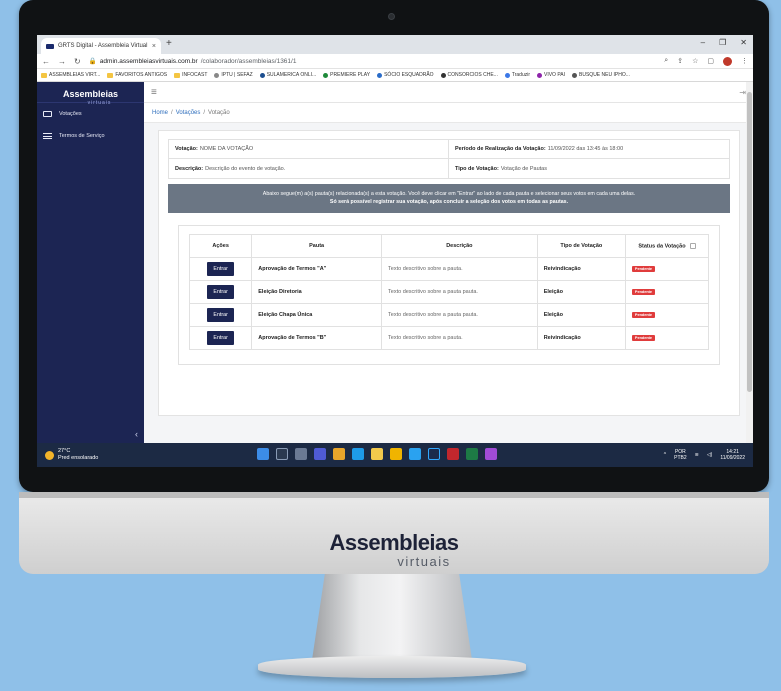  I want to click on weather-desc: Pred ensolarado, so click(78, 458).